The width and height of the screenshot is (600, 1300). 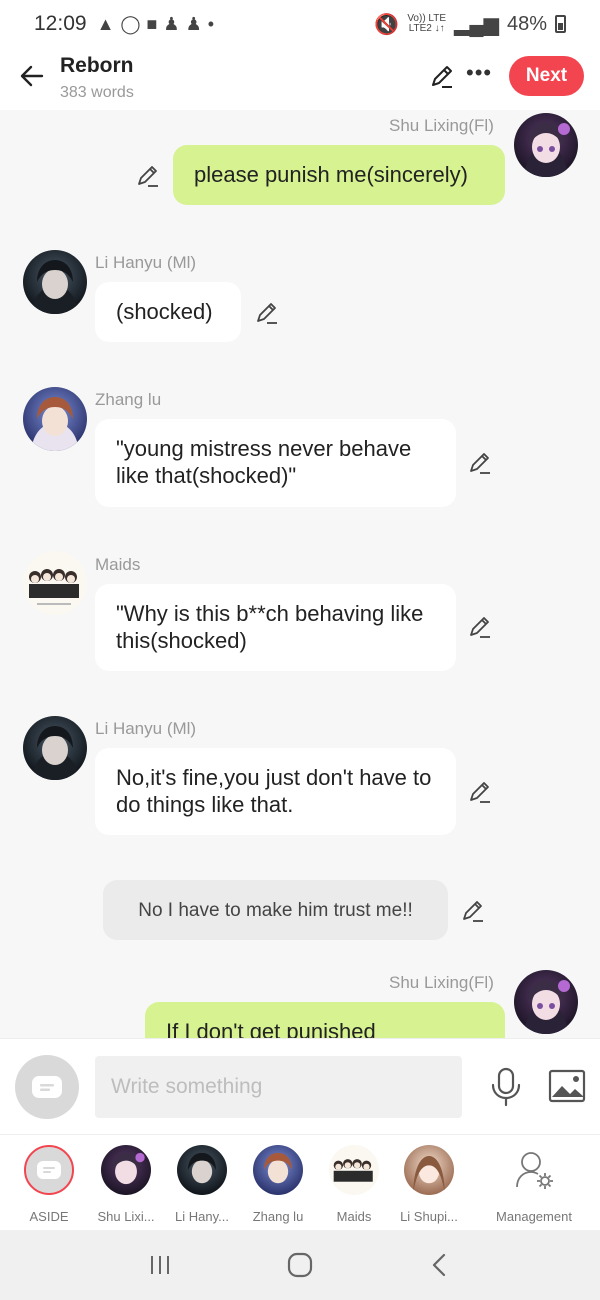 What do you see at coordinates (476, 24) in the screenshot?
I see `signal-icon: ▂▄▆` at bounding box center [476, 24].